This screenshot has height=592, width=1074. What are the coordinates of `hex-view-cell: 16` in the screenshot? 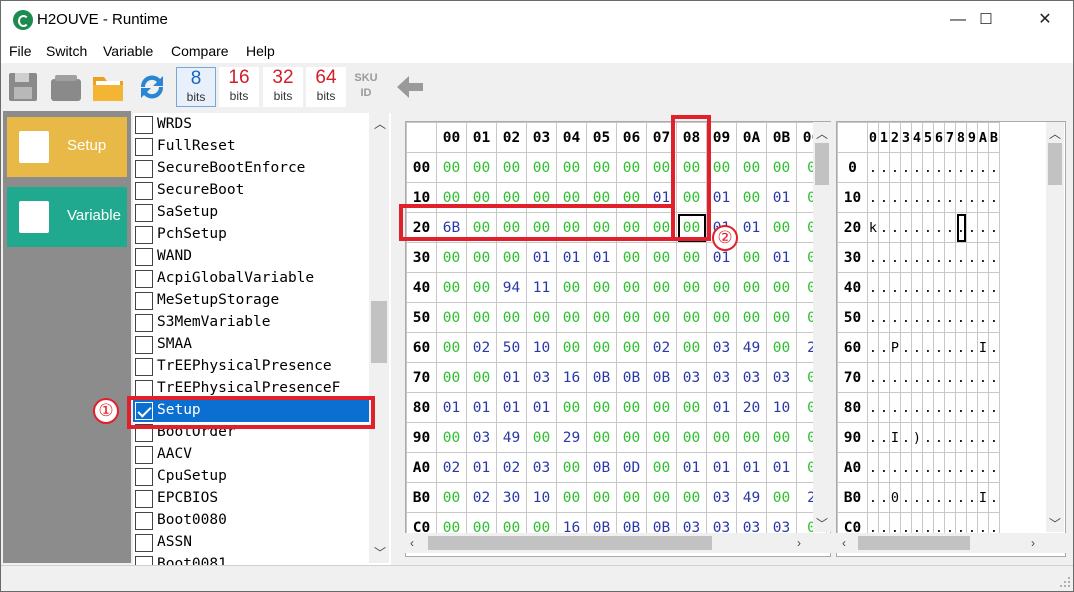 It's located at (571, 377).